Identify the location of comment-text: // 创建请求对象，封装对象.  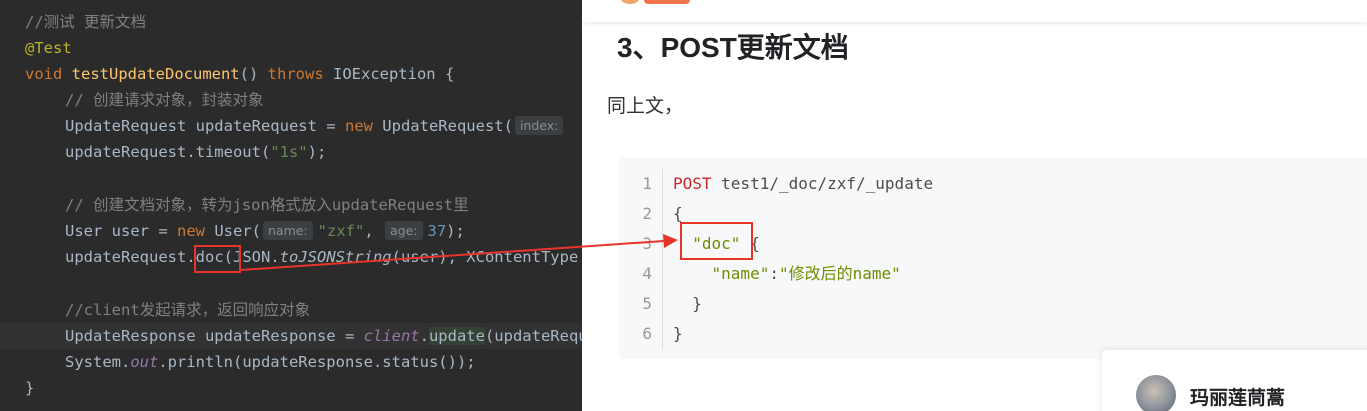
(164, 100).